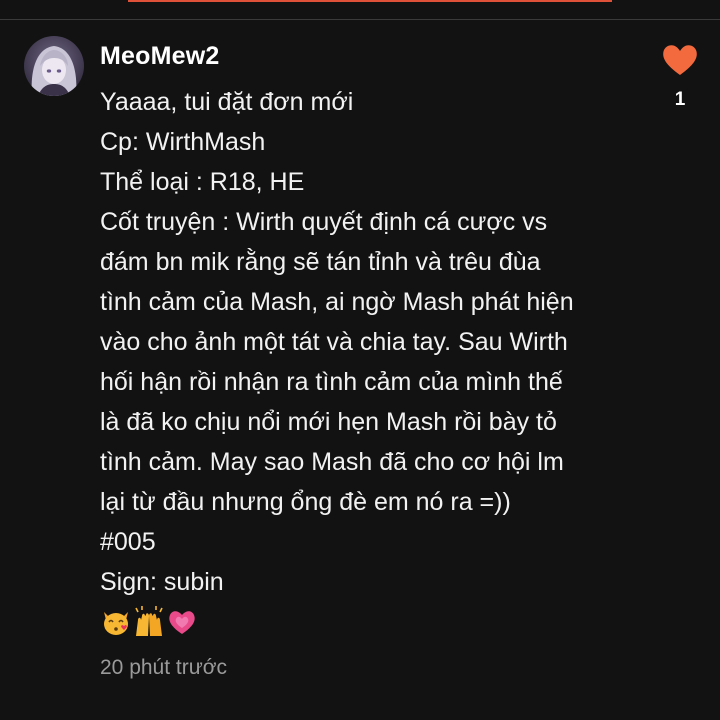  Describe the element at coordinates (164, 667) in the screenshot. I see `timestamp: 20 phút trước` at that location.